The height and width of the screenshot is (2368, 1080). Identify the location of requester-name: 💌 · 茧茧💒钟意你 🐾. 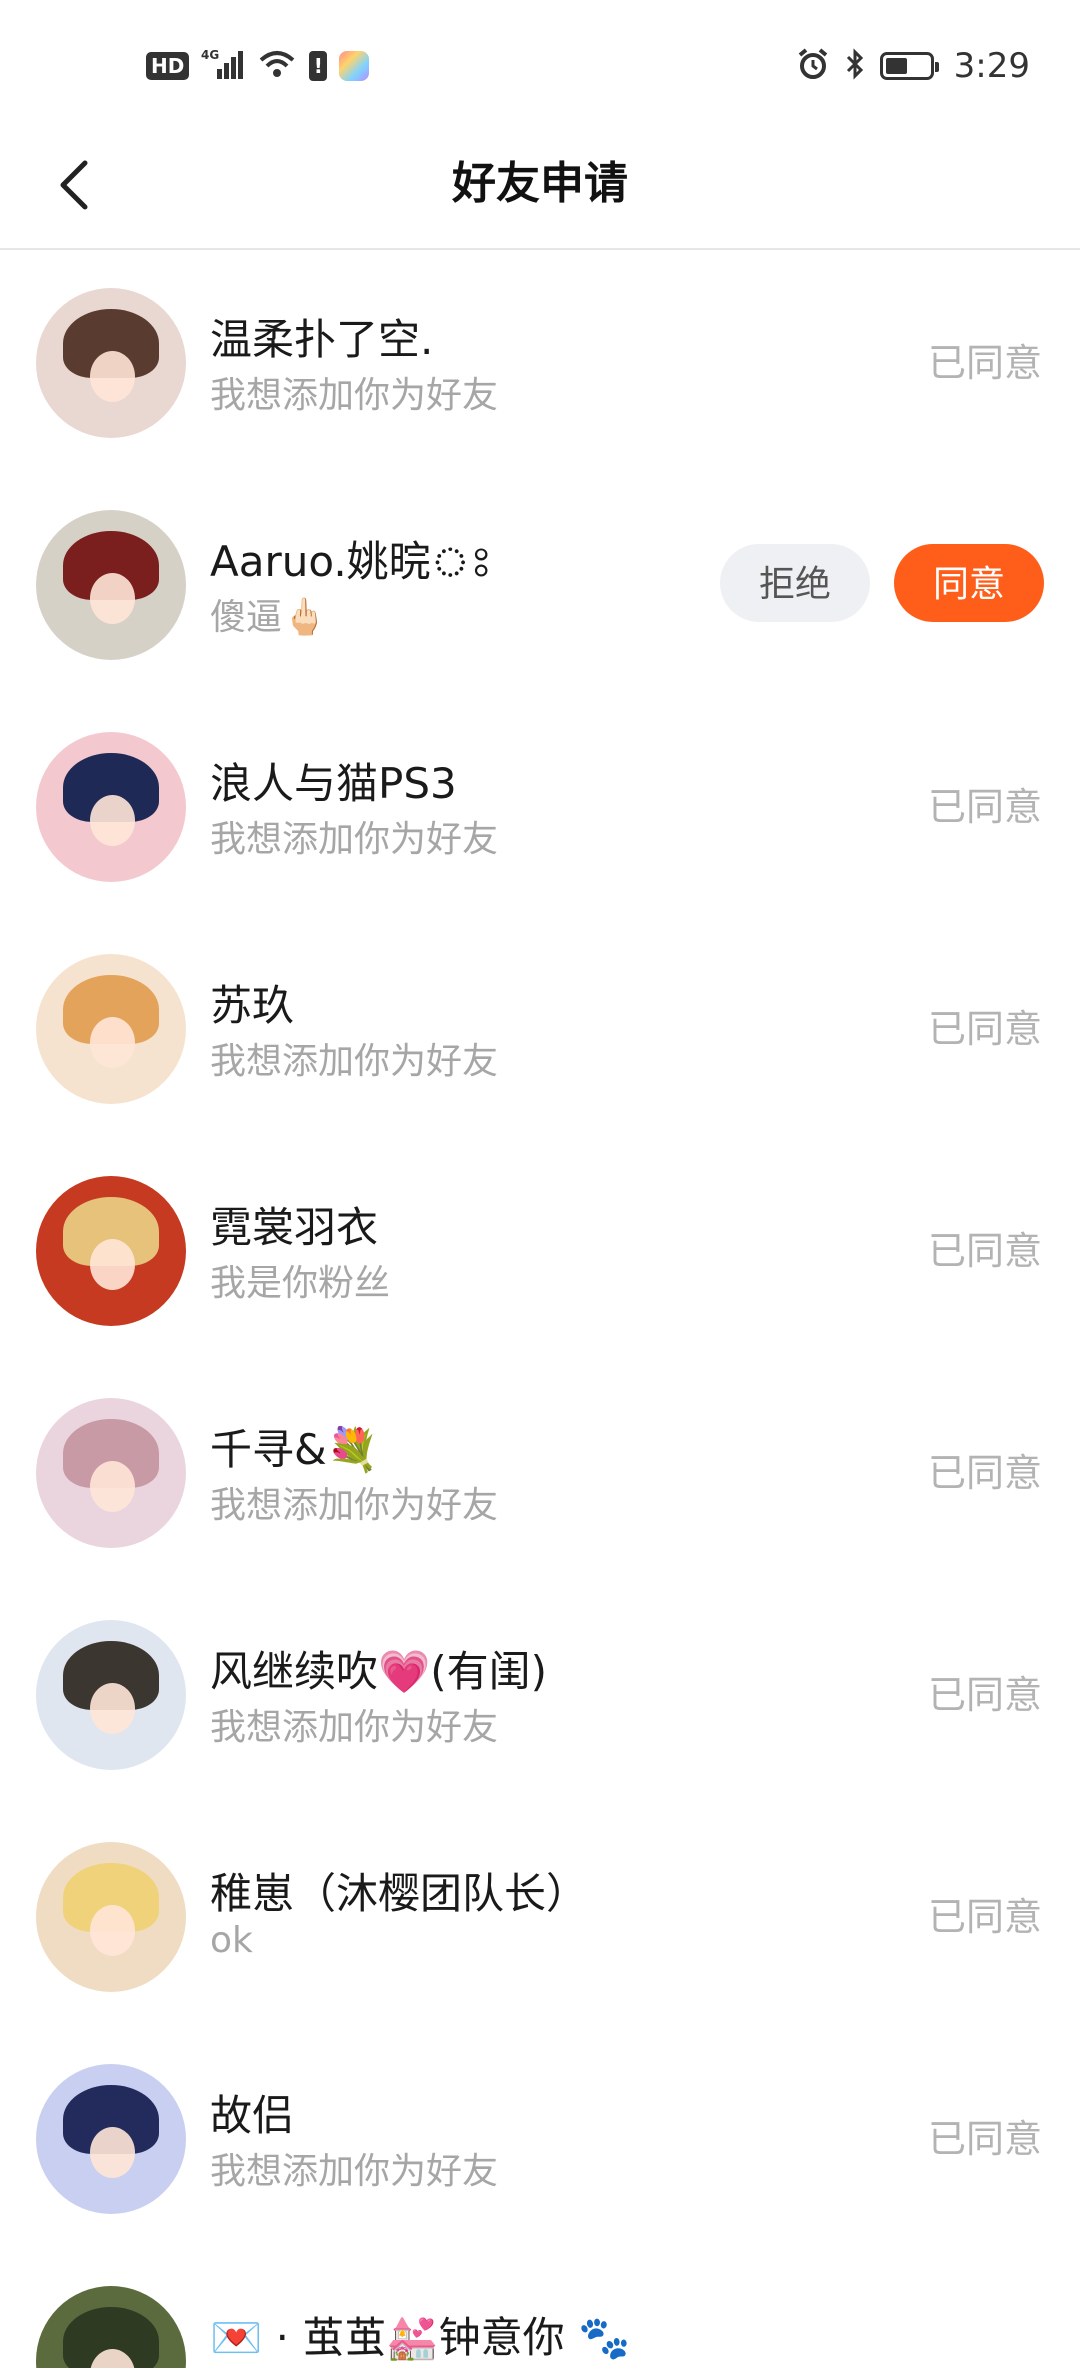
(420, 2337).